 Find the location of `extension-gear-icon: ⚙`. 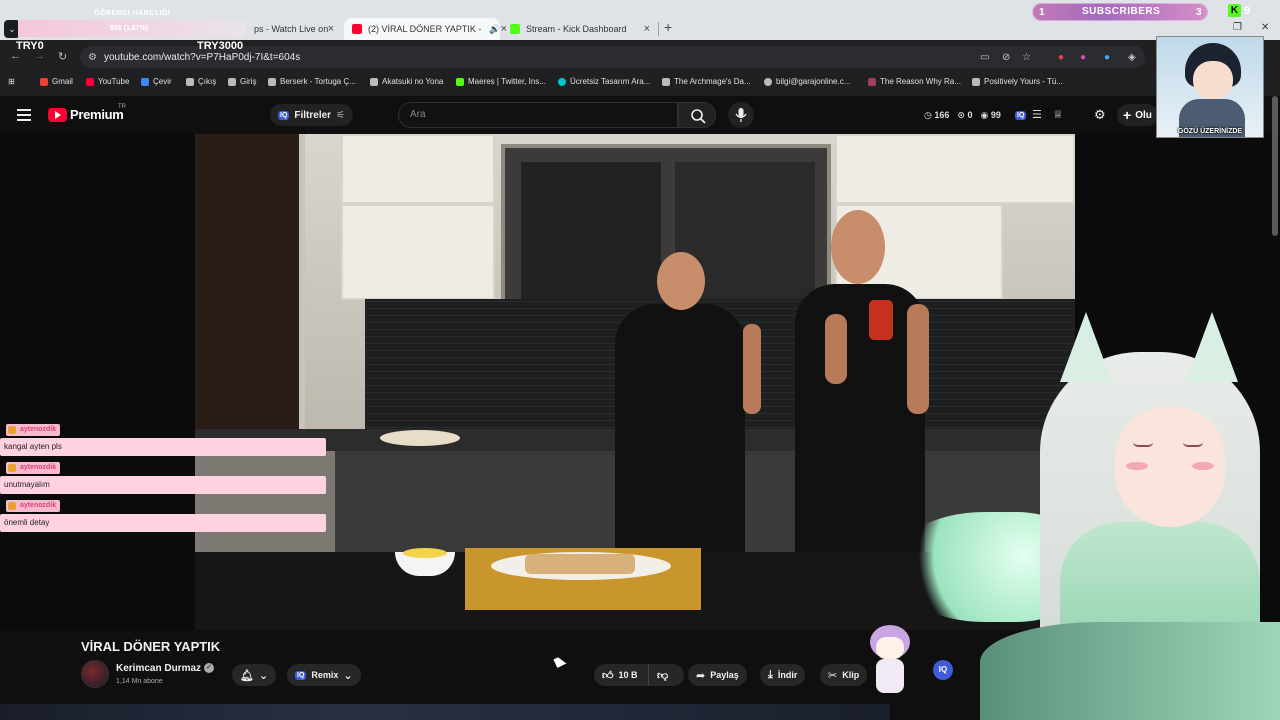

extension-gear-icon: ⚙ is located at coordinates (1100, 115).